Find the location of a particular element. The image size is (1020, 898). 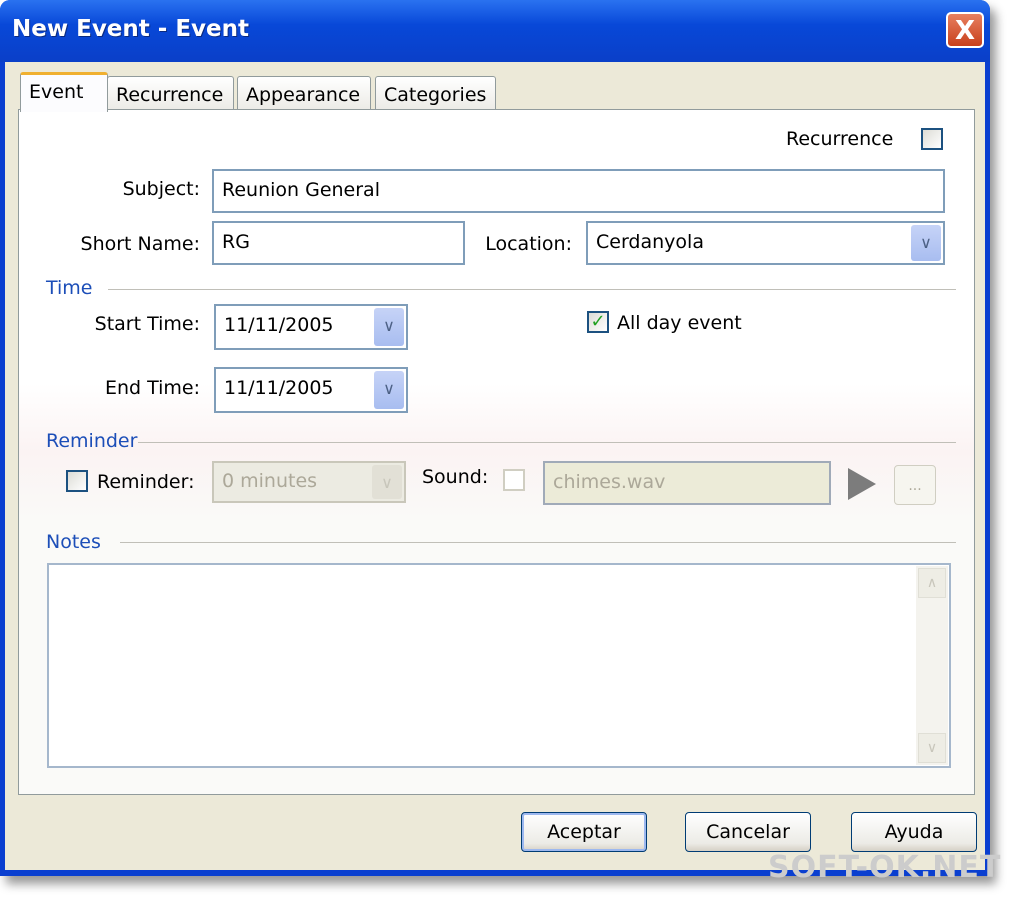

window-title: New Event - Event is located at coordinates (131, 29).